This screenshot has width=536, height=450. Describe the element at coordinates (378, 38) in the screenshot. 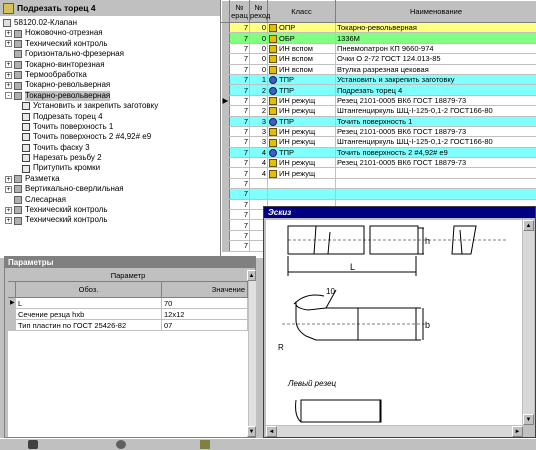

I see `table-row: 7 0 ОБР 1336М` at that location.